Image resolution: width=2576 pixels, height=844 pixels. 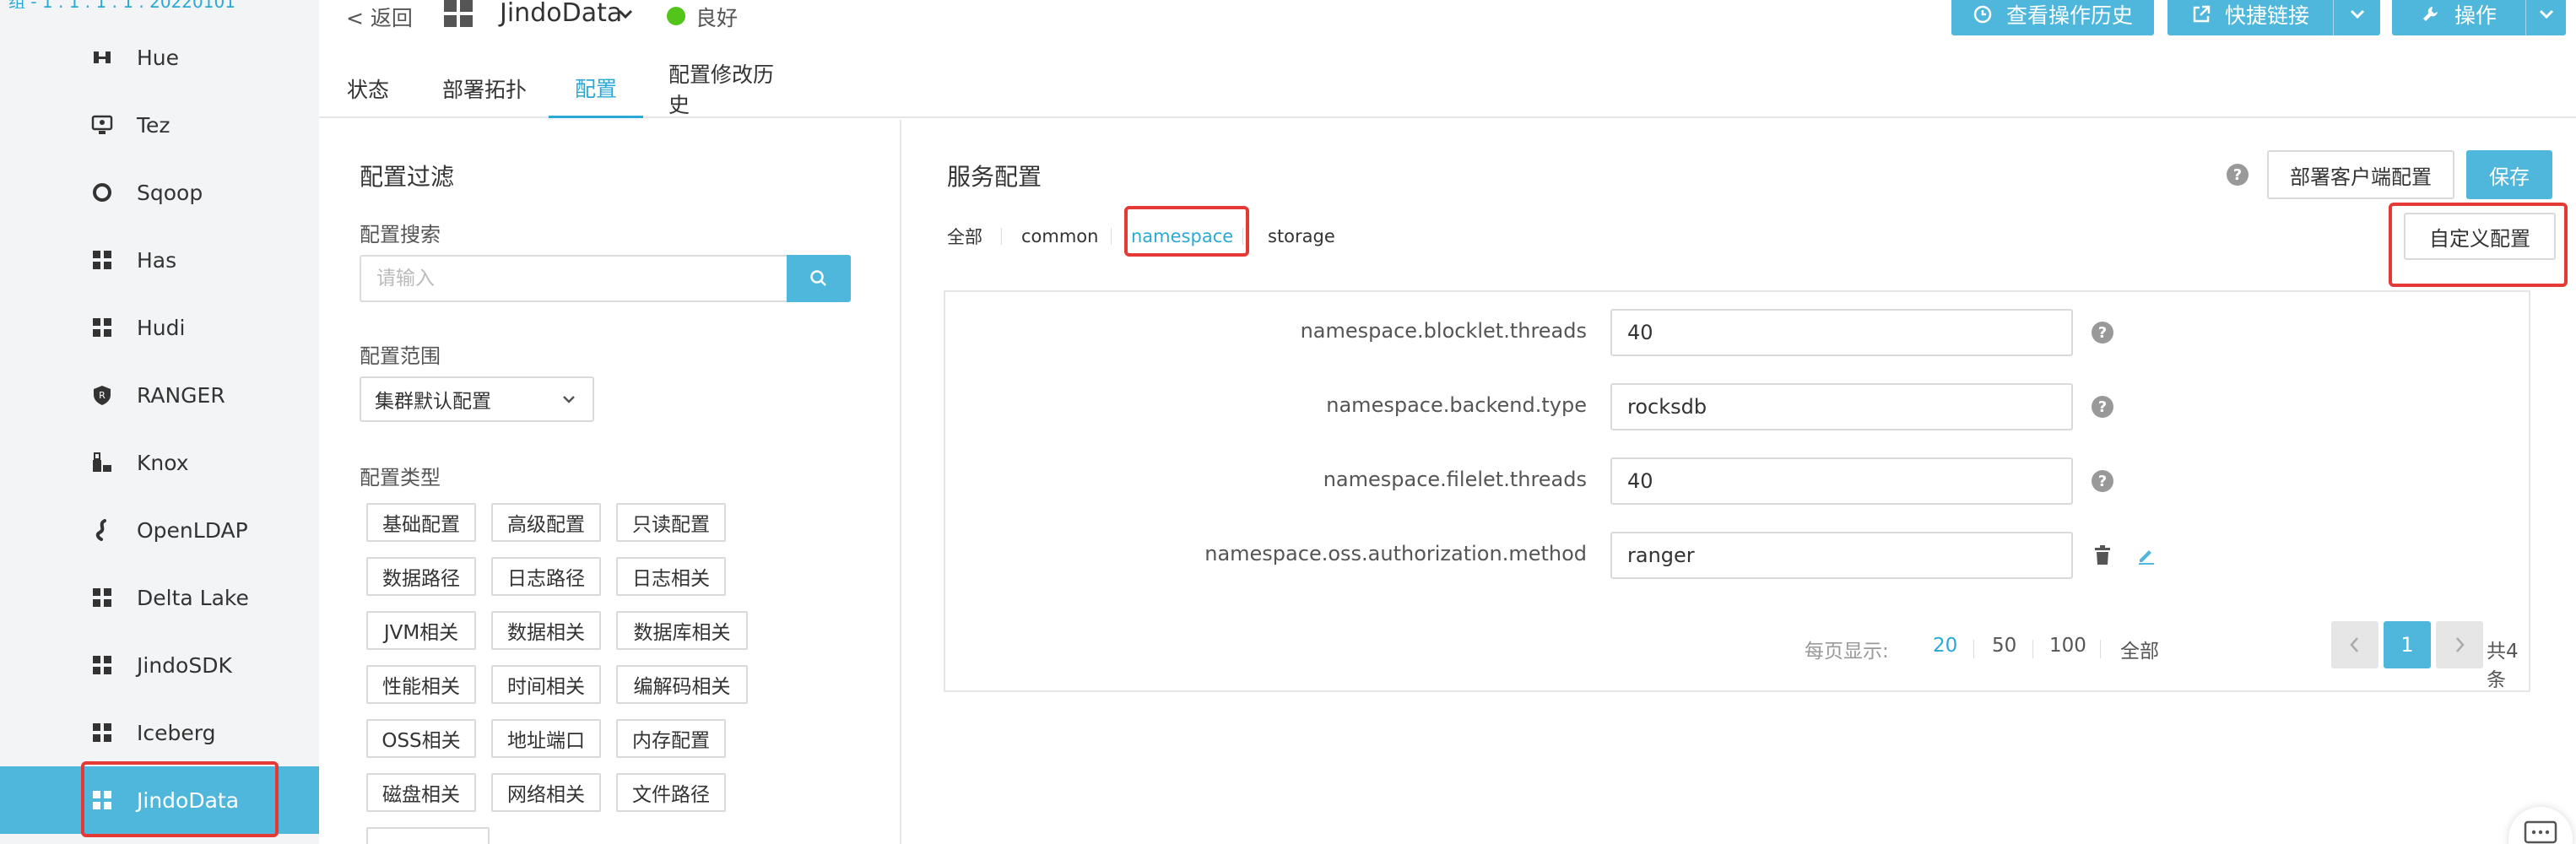 What do you see at coordinates (102, 57) in the screenshot?
I see `hue-icon` at bounding box center [102, 57].